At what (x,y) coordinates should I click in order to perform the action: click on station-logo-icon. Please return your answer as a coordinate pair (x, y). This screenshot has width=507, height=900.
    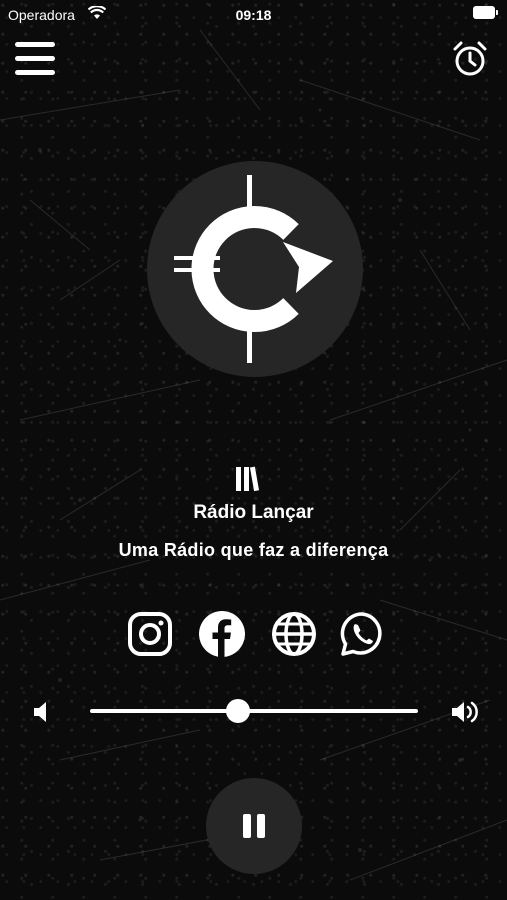
    Looking at the image, I should click on (253, 269).